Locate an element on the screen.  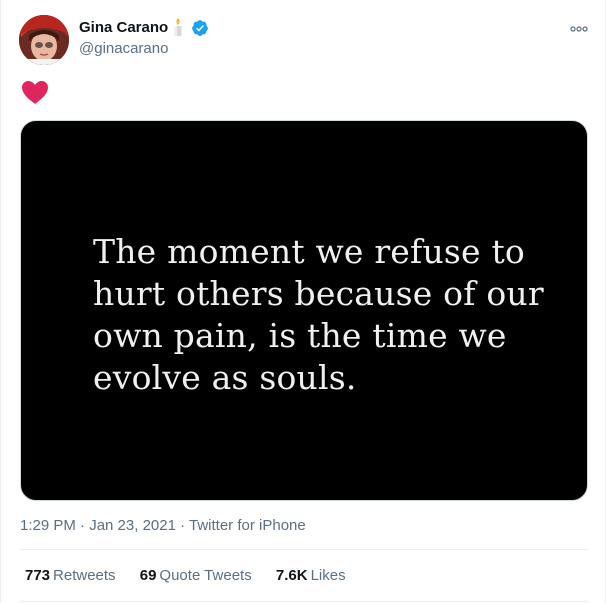
quote-tweets-stat: 69 Quote Tweets is located at coordinates (196, 575).